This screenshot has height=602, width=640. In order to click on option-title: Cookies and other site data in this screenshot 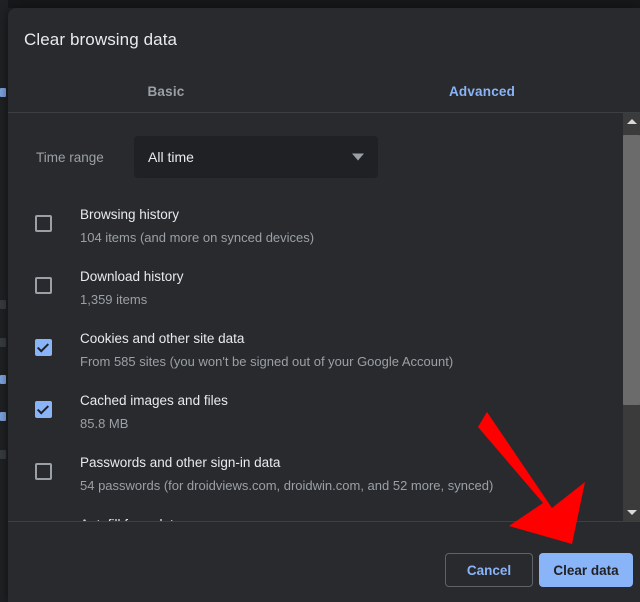, I will do `click(162, 338)`.